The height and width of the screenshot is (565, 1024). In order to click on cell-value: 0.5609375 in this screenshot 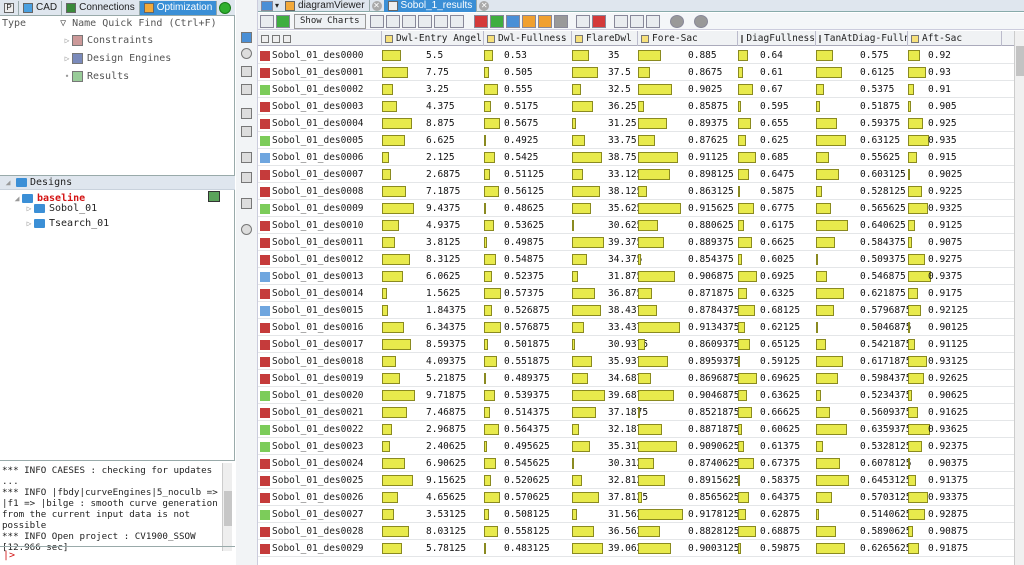, I will do `click(885, 412)`.